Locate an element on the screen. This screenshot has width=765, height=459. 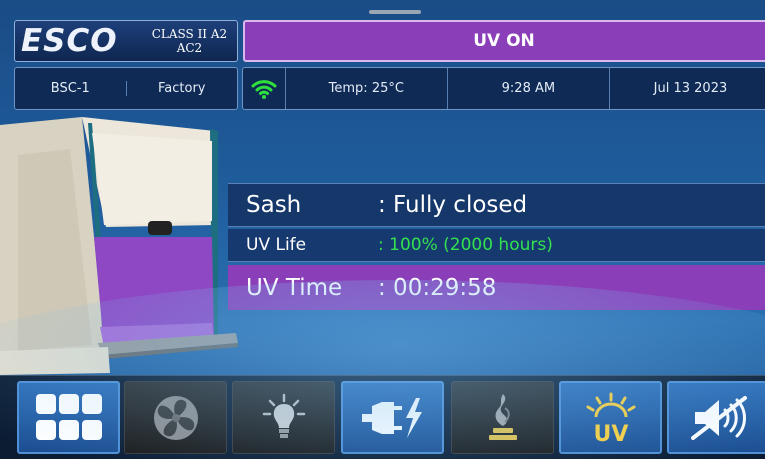
wifi-icon is located at coordinates (264, 88).